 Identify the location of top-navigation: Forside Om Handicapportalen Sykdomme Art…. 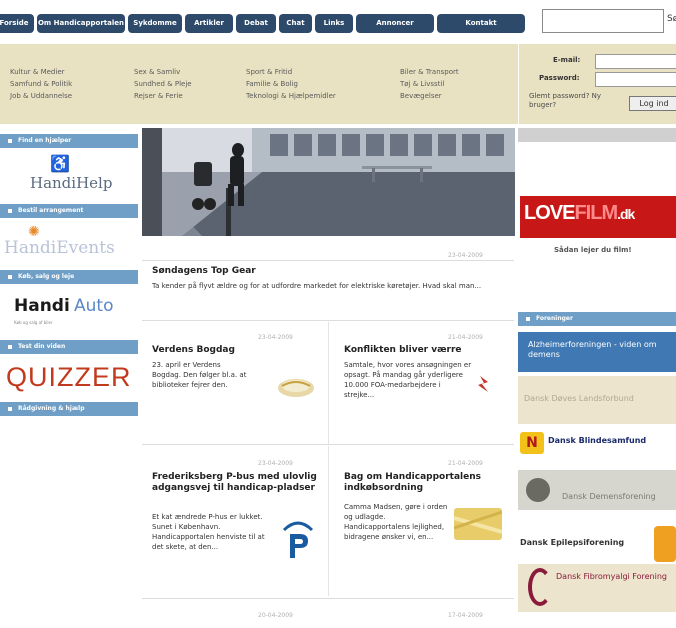
(338, 22).